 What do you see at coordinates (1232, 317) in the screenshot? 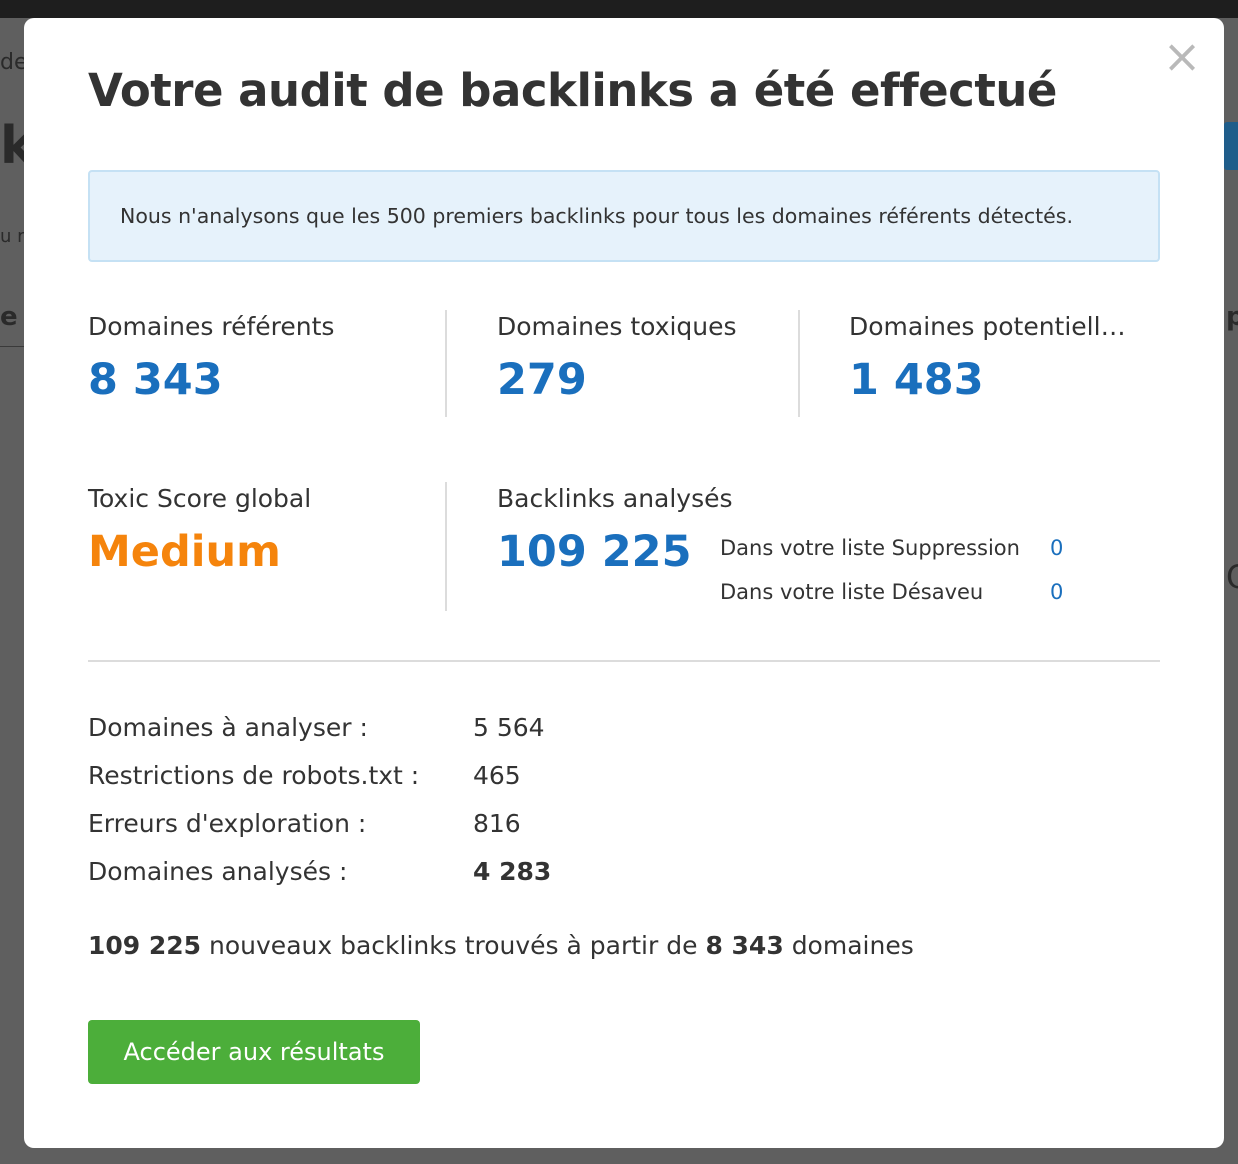
I see `background-tab-fragment: p` at bounding box center [1232, 317].